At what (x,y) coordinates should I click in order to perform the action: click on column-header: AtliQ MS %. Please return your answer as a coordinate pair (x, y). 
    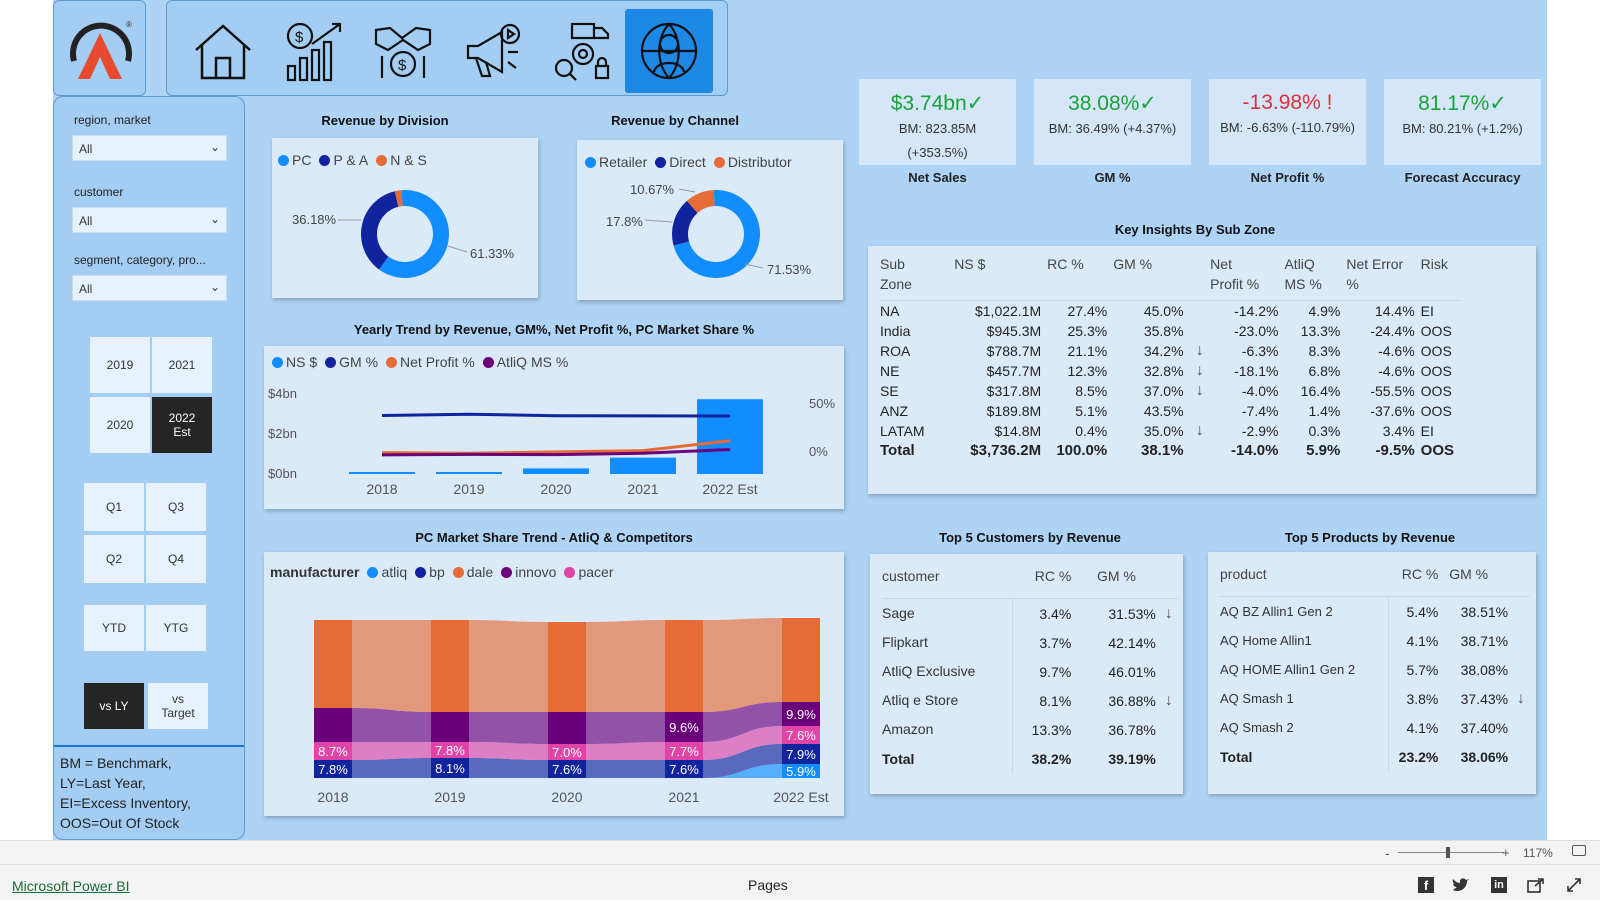
    Looking at the image, I should click on (1315, 277).